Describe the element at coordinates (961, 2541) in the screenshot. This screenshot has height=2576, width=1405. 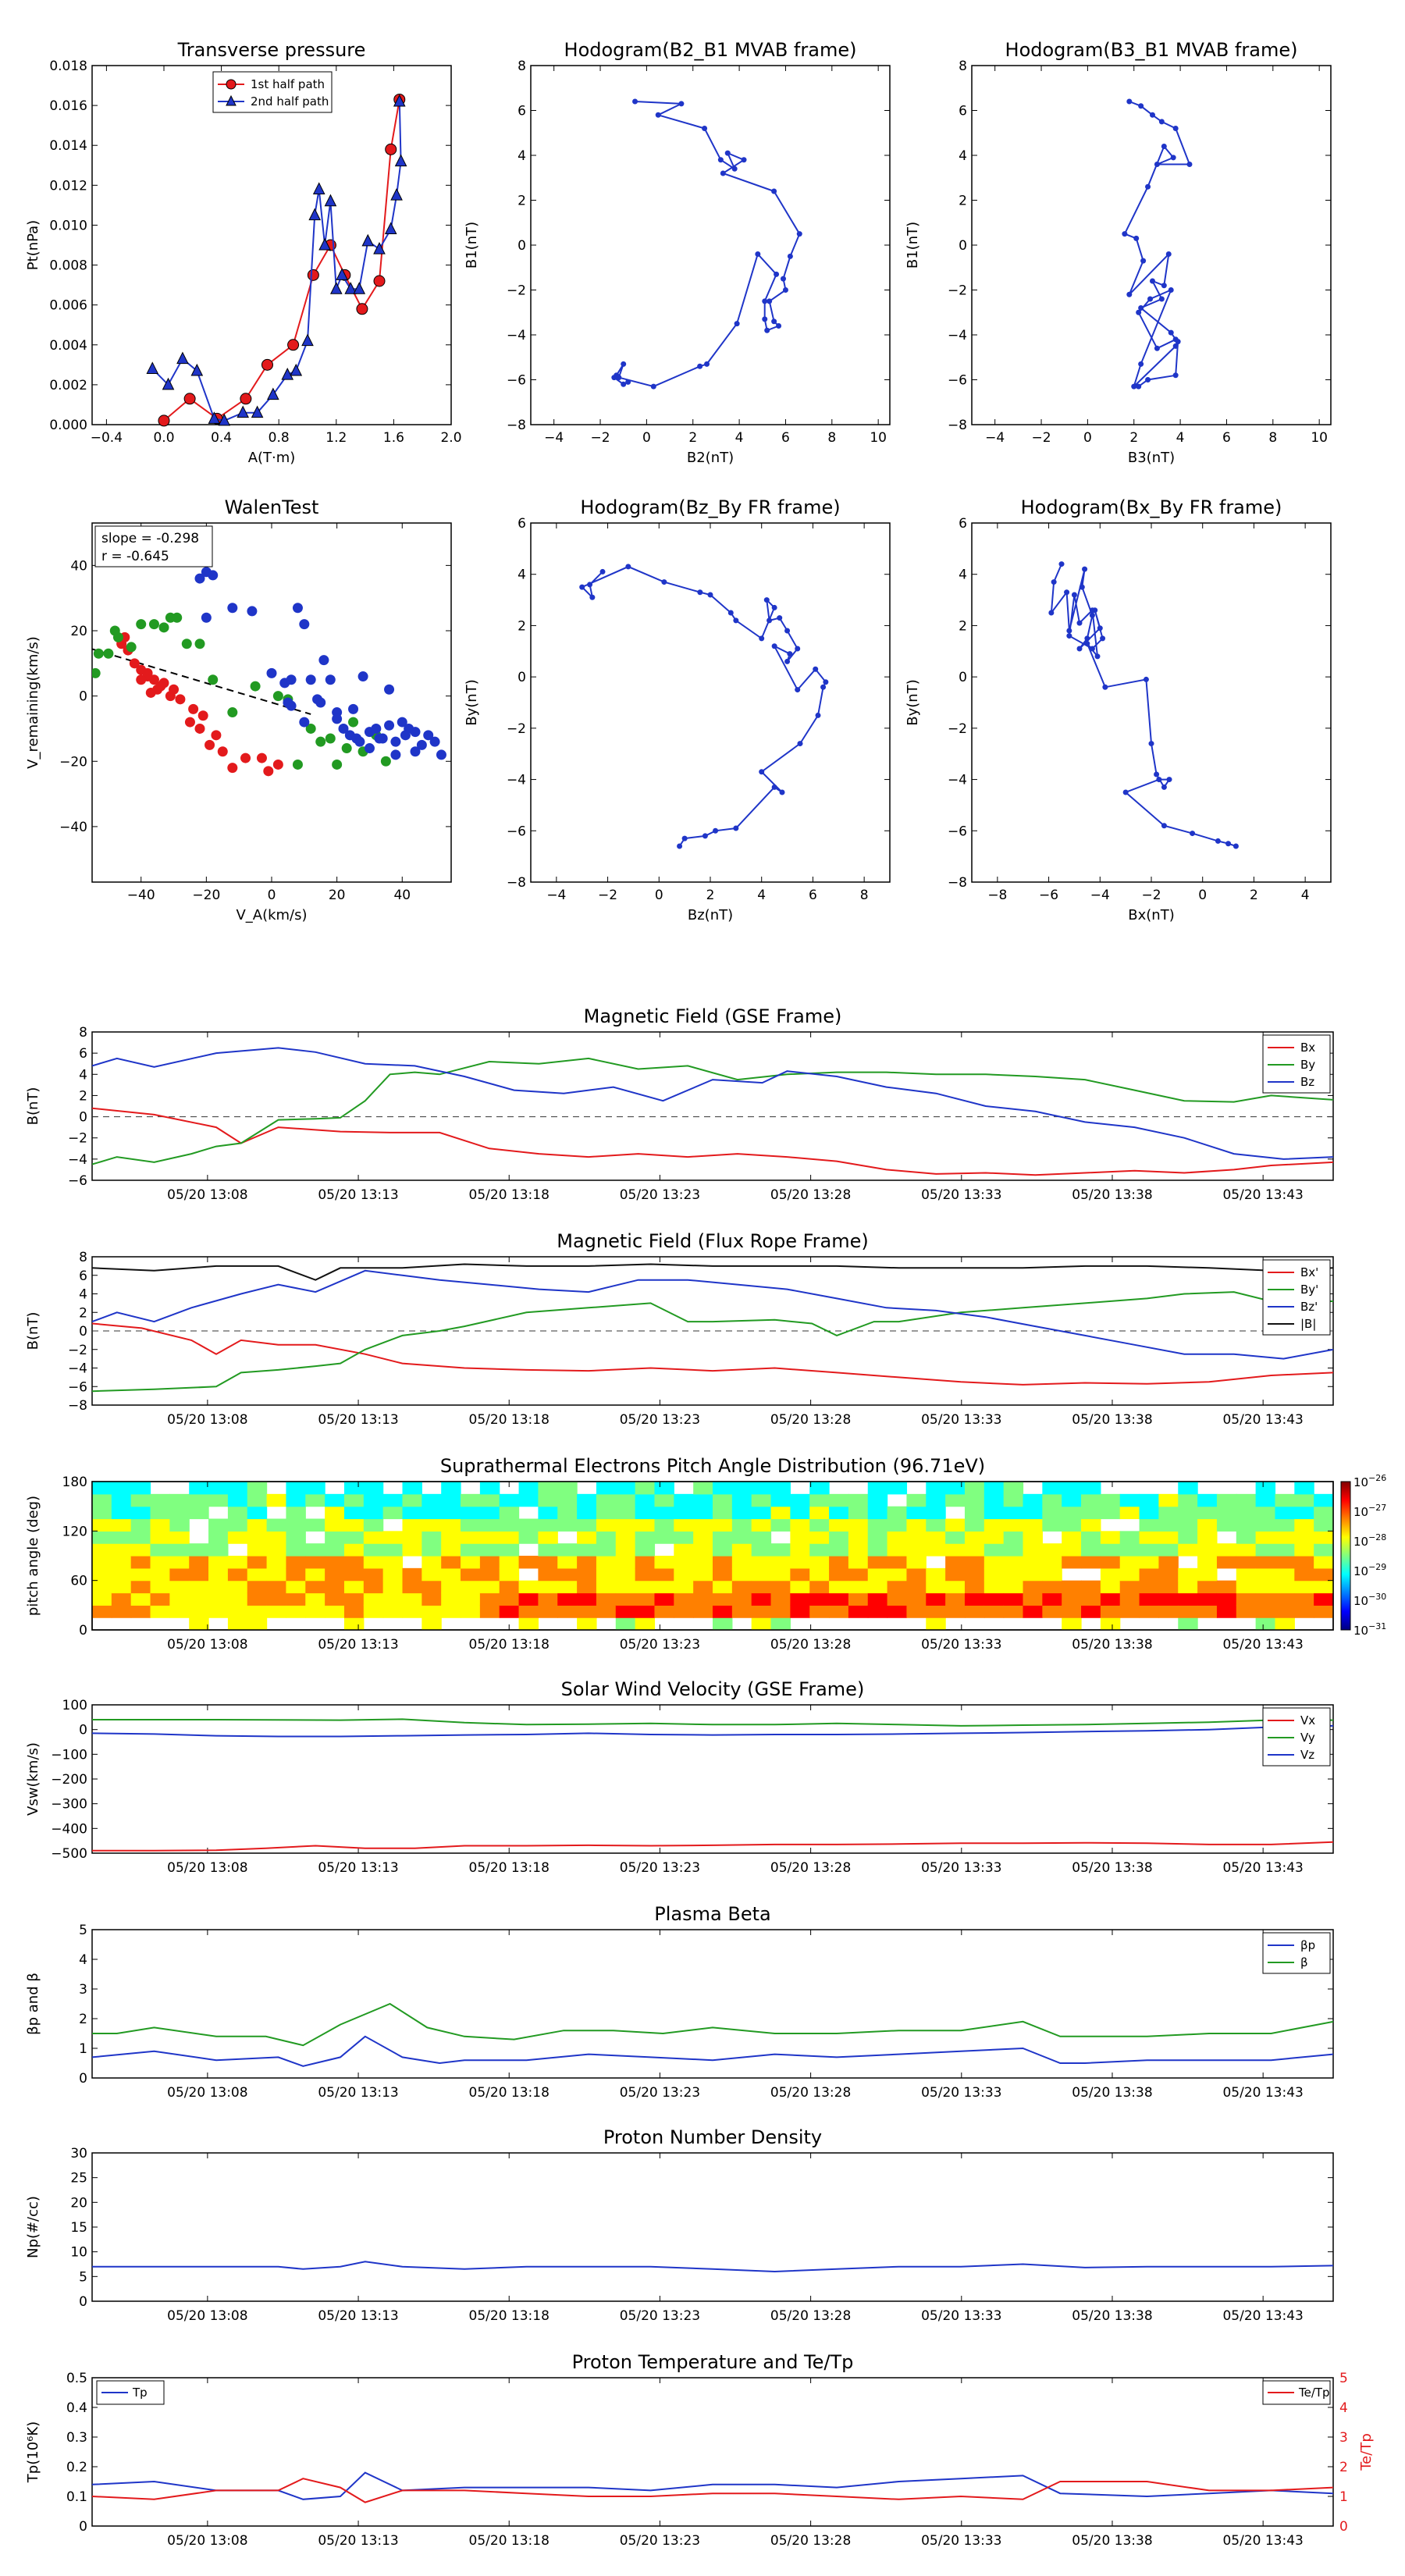
I see `time-tick-label: 05/20 13:33` at that location.